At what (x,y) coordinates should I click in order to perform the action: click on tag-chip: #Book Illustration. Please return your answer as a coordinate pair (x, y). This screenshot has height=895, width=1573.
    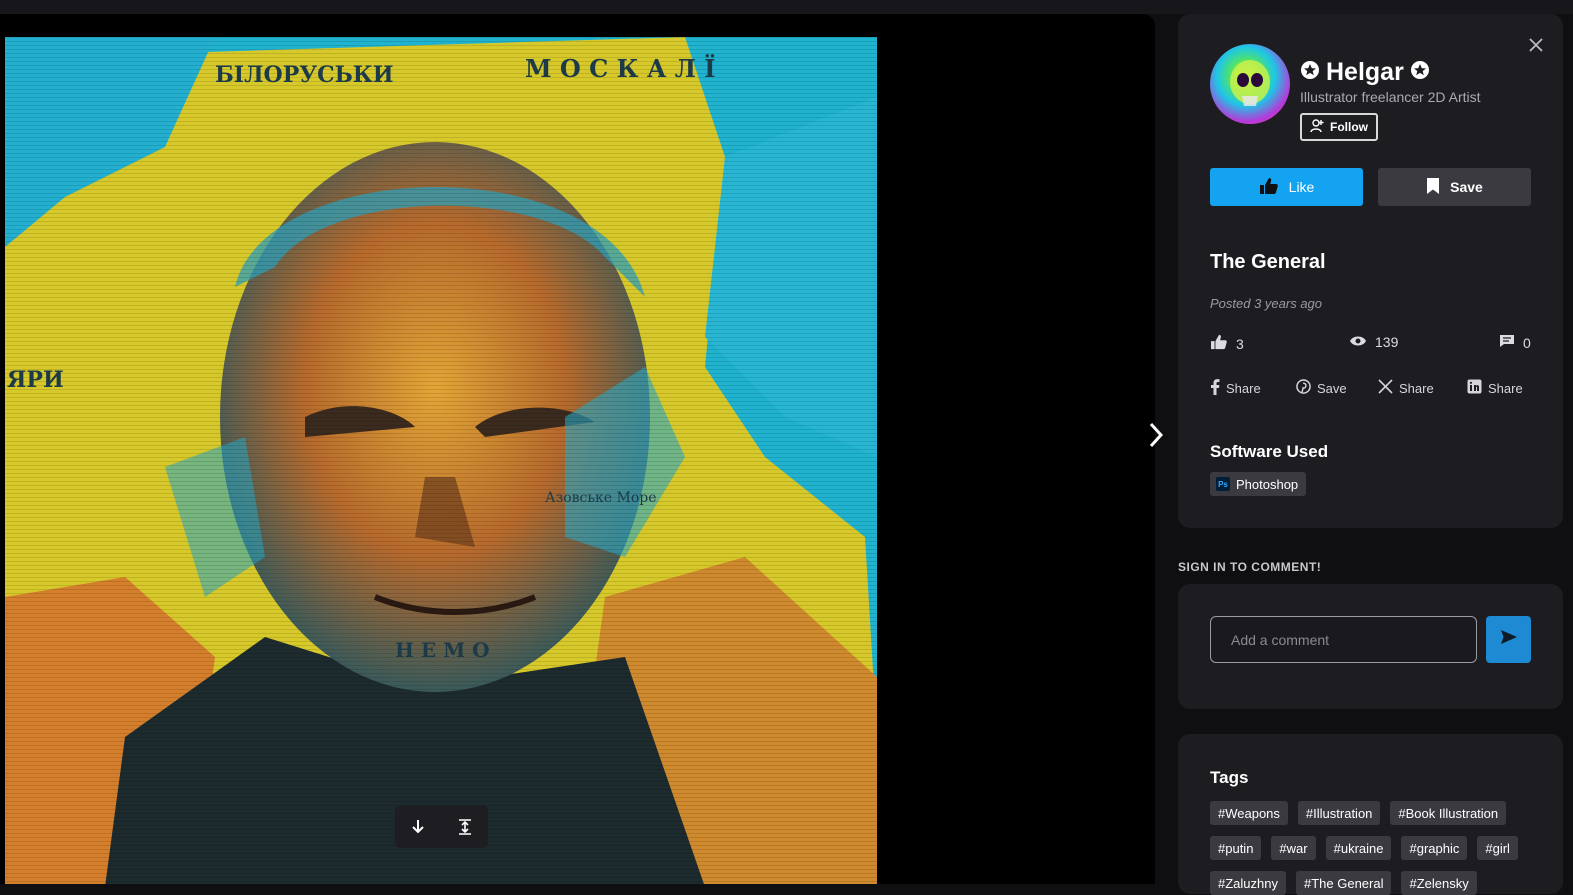
    Looking at the image, I should click on (1448, 813).